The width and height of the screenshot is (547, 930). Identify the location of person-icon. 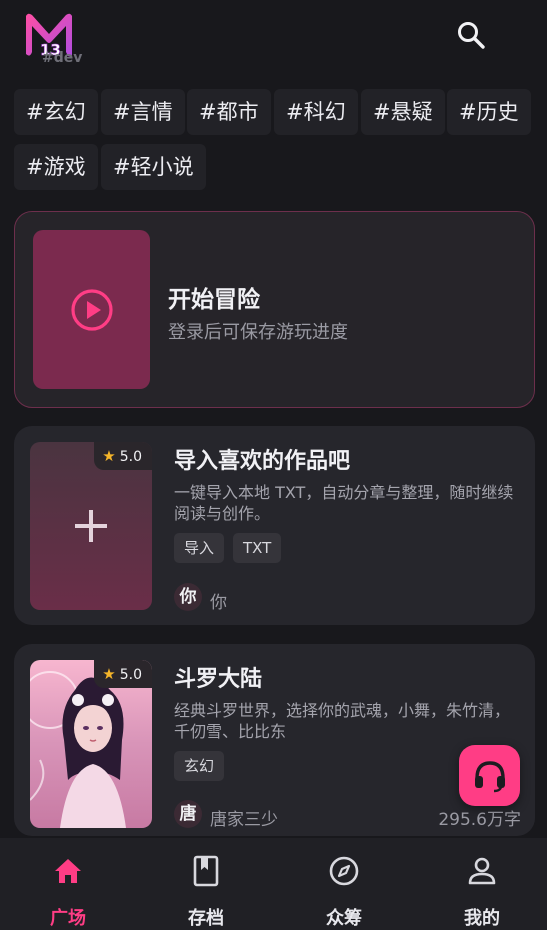
(482, 871).